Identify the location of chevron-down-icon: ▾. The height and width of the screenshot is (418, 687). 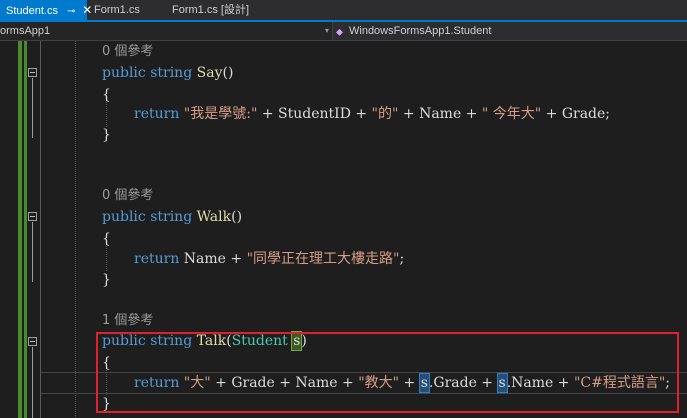
(326, 30).